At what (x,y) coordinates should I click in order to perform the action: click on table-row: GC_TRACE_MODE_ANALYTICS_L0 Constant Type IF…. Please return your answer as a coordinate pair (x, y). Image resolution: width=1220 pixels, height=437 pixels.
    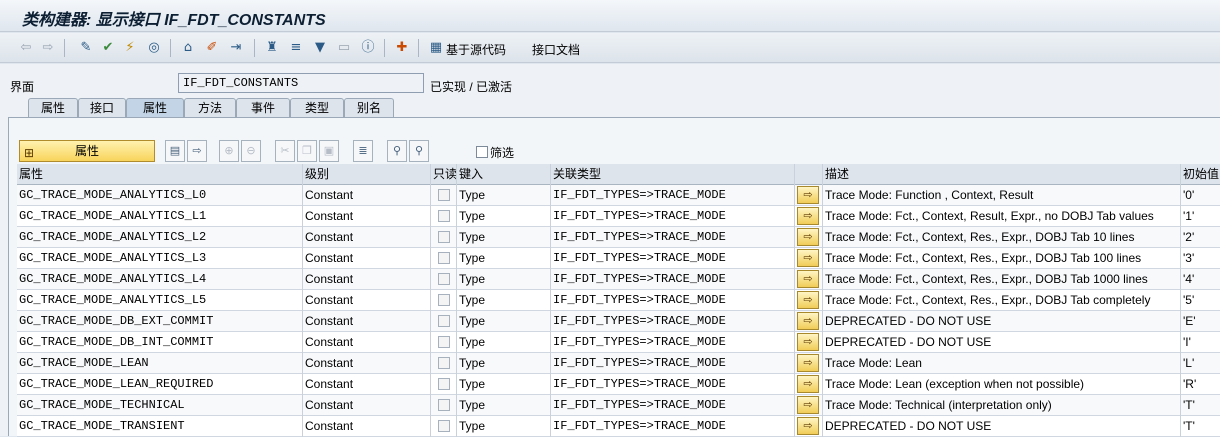
    Looking at the image, I should click on (618, 195).